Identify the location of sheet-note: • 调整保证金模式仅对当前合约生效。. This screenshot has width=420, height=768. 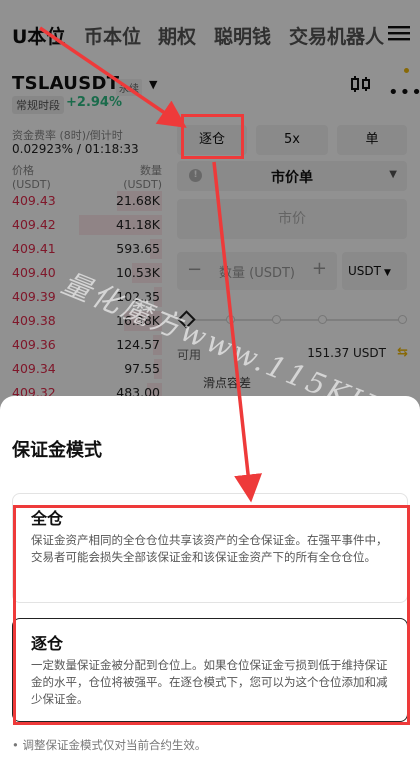
(109, 745).